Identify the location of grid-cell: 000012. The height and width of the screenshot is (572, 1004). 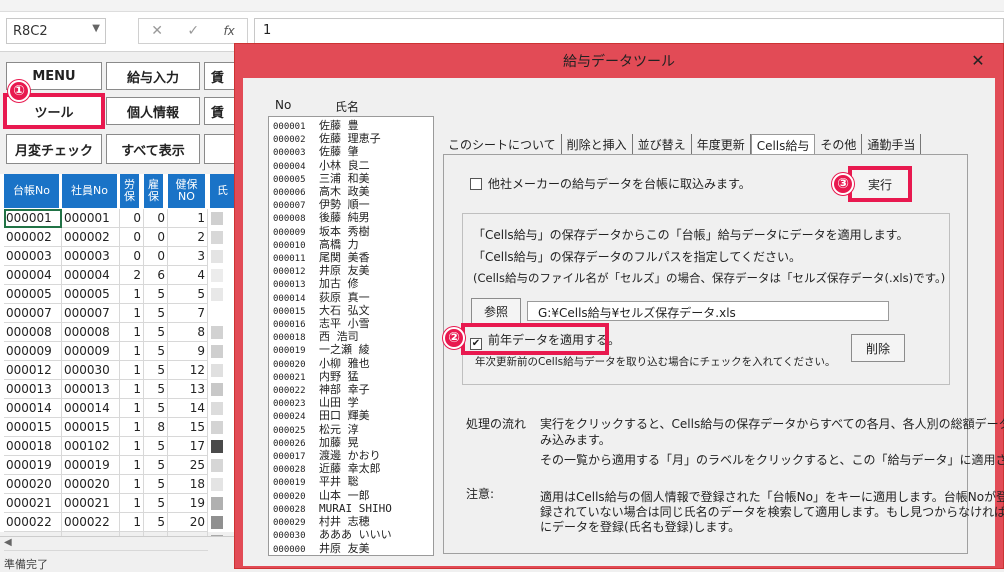
(33, 370).